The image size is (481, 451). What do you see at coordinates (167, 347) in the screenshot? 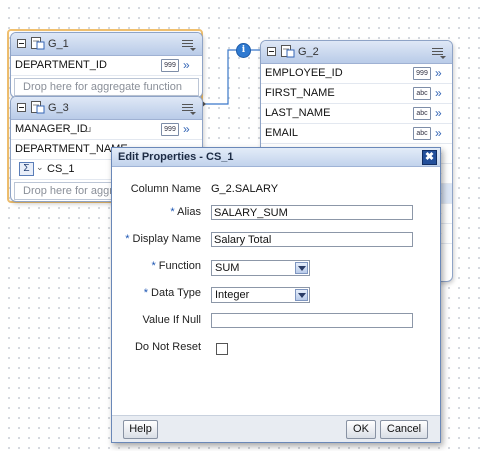
I see `do-not-reset-label: Do Not Reset` at bounding box center [167, 347].